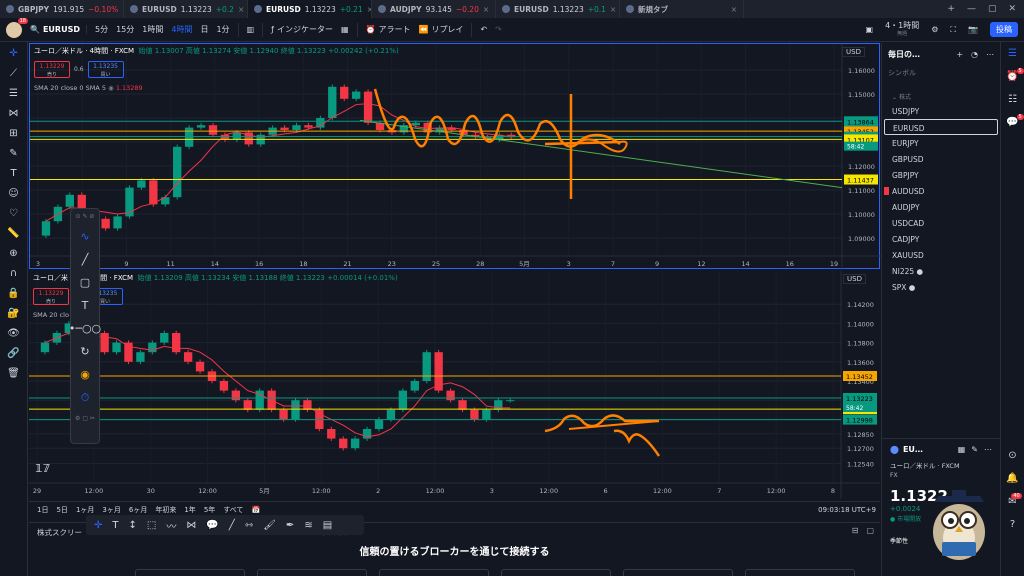  I want to click on range-3: 3ヶ月, so click(111, 510).